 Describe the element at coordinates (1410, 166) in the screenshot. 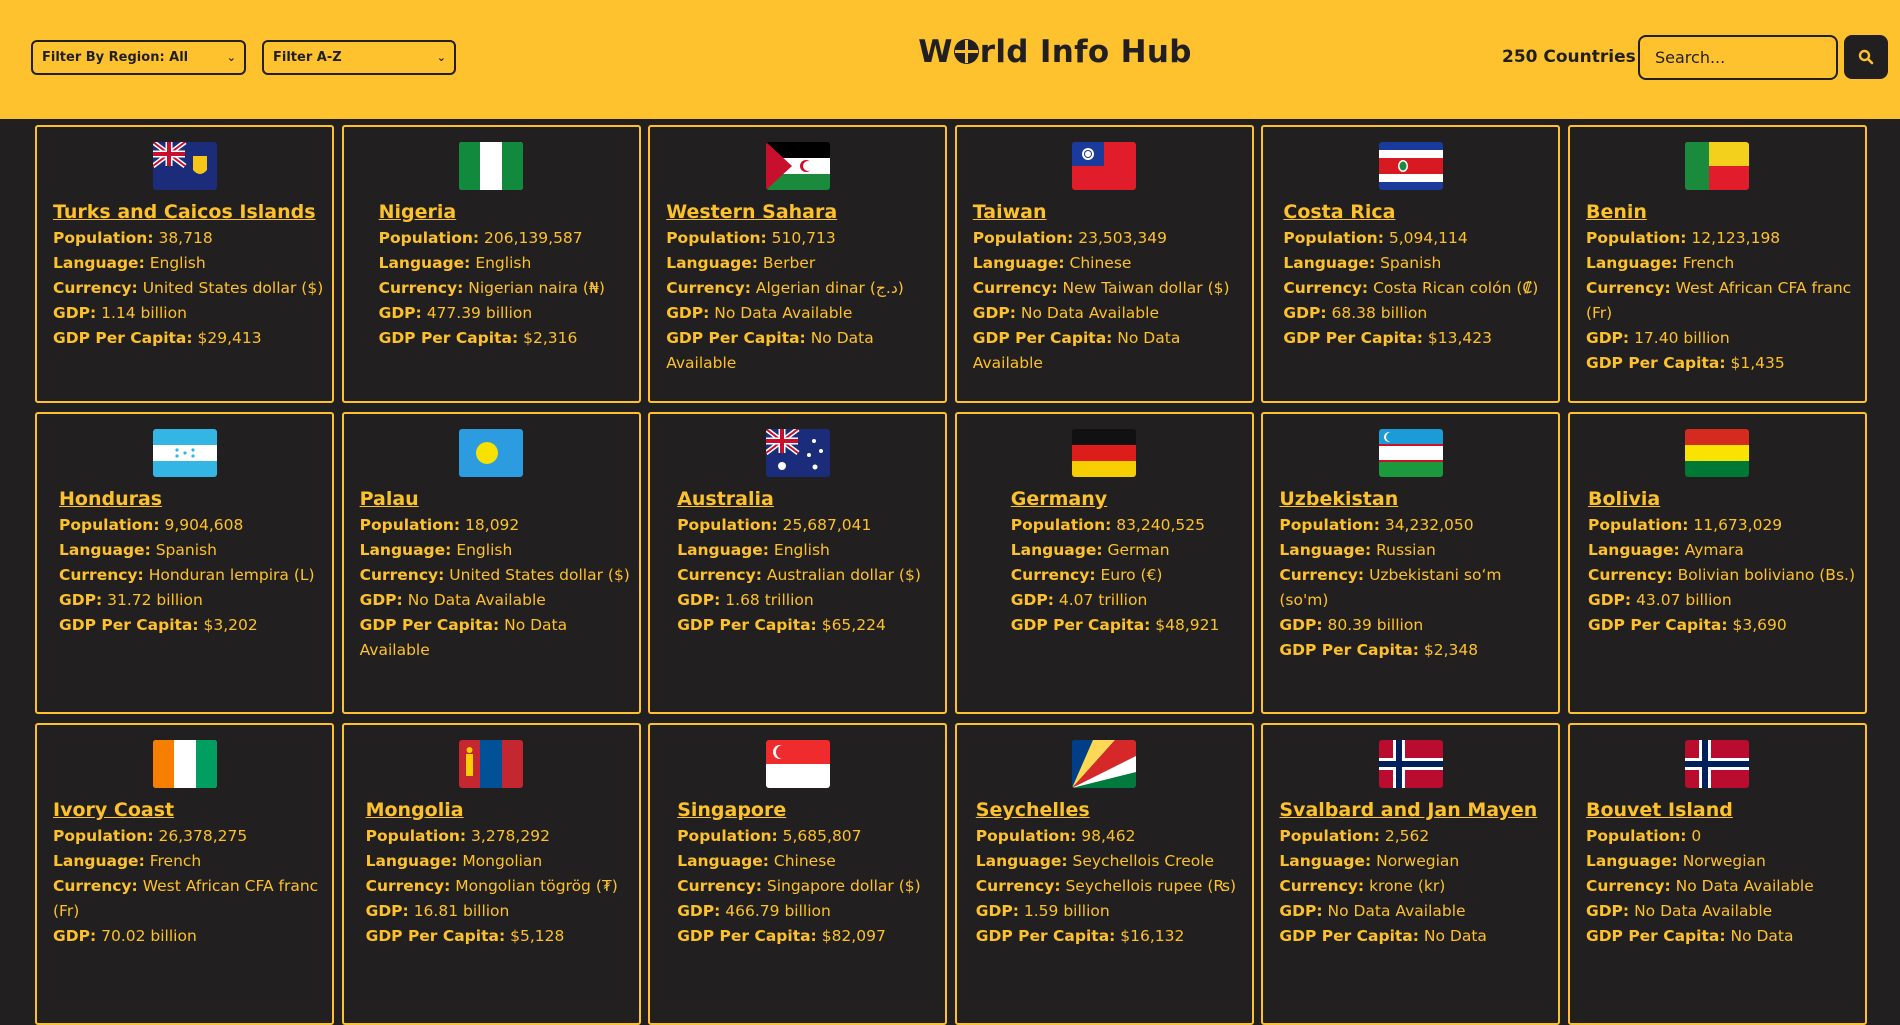

I see `costa-rica-flag` at that location.